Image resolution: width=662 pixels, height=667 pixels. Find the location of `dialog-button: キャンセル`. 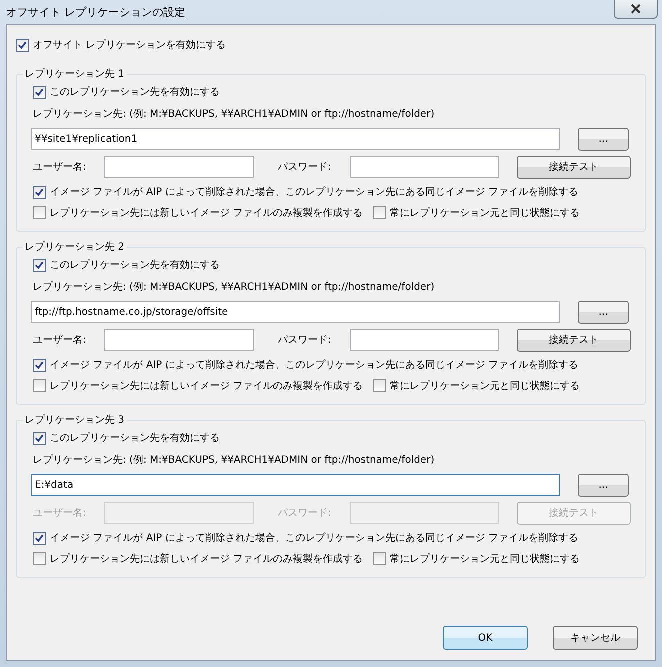

dialog-button: キャンセル is located at coordinates (595, 638).